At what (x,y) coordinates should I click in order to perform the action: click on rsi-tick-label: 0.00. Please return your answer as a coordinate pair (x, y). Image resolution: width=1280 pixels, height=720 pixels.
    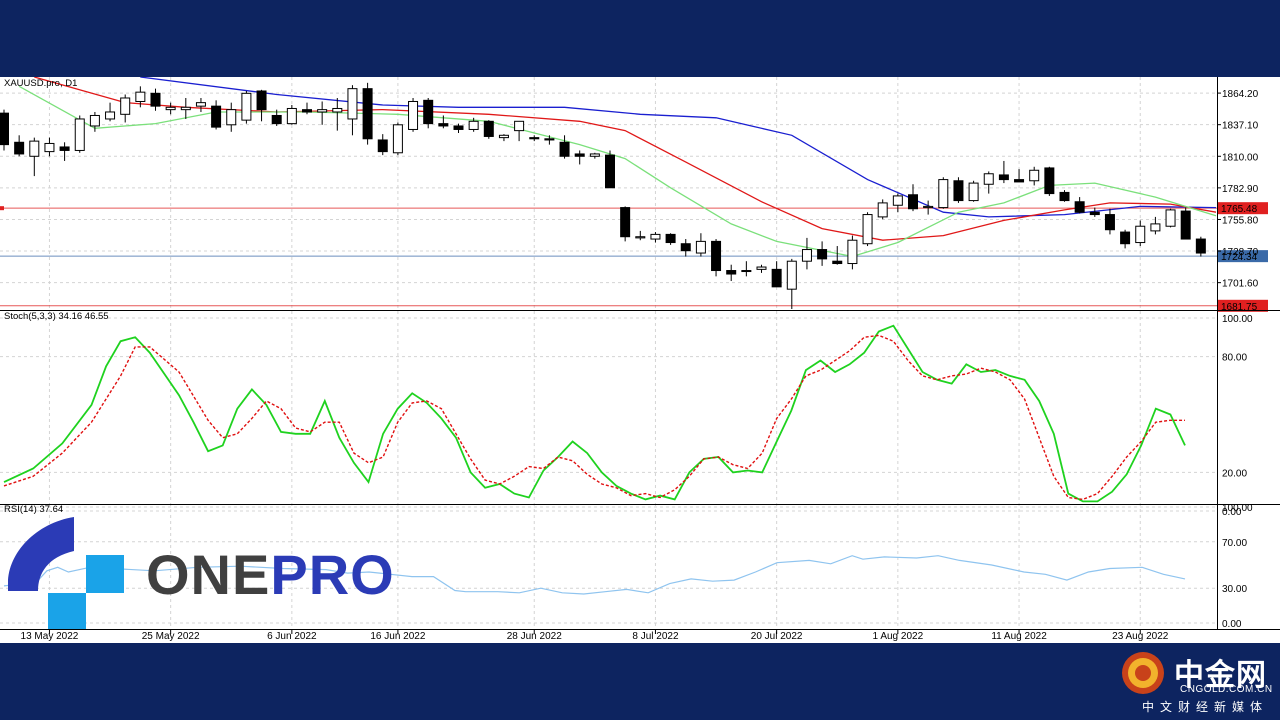
    Looking at the image, I should click on (1232, 624).